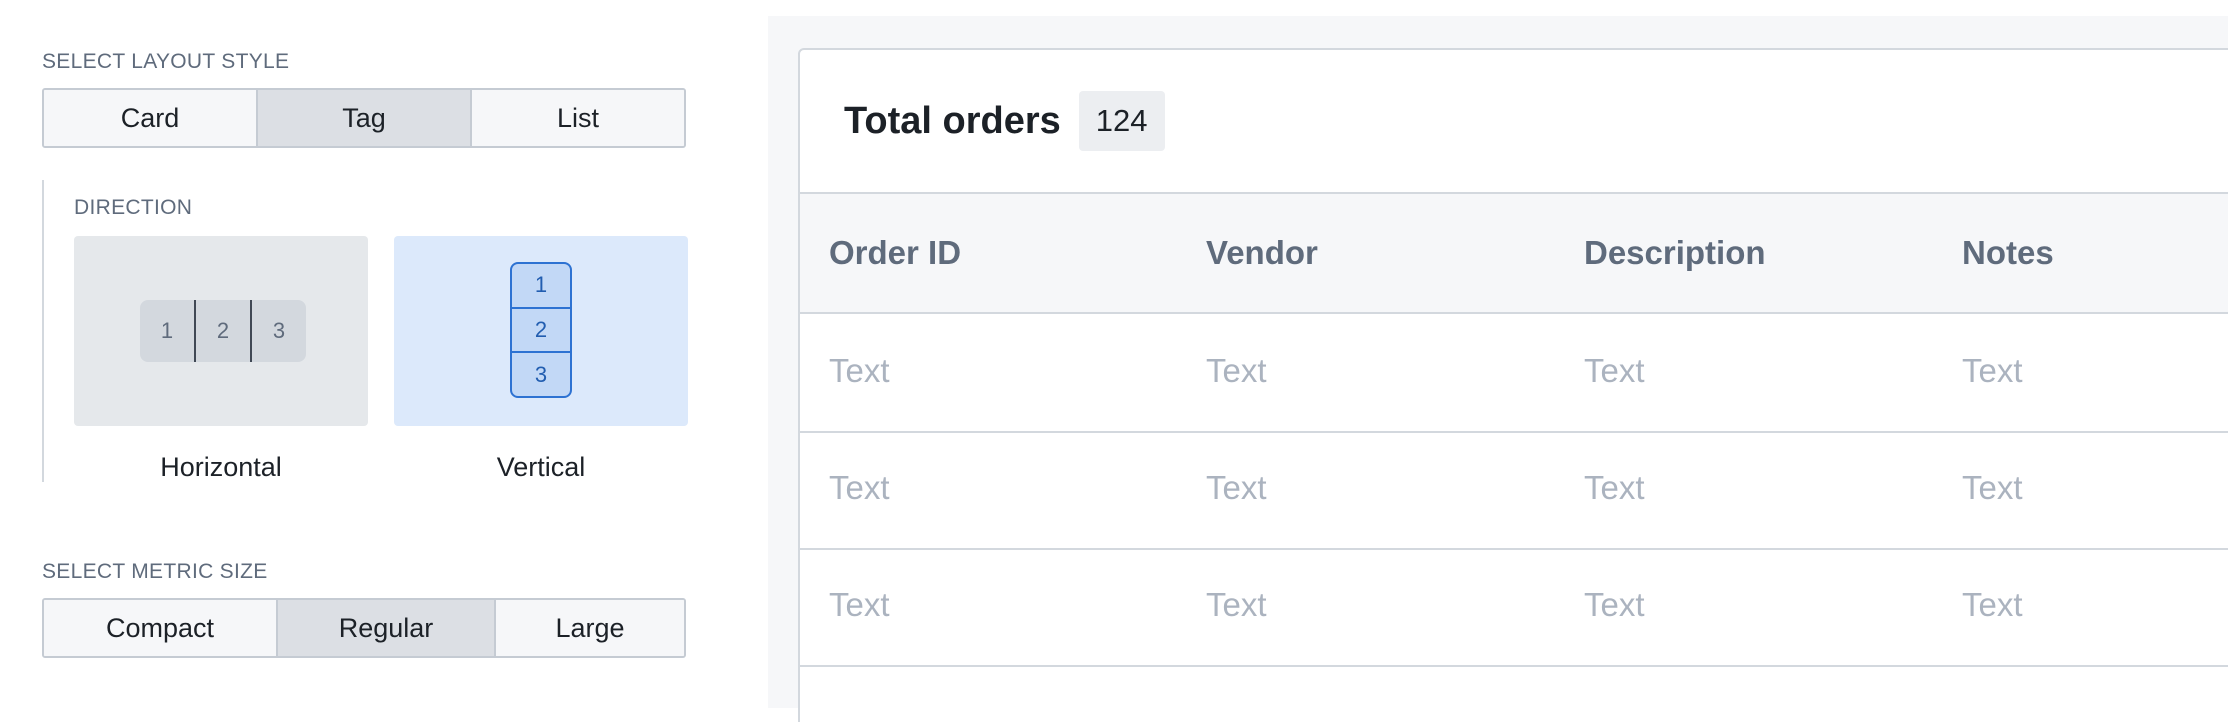 Image resolution: width=2228 pixels, height=722 pixels. What do you see at coordinates (133, 207) in the screenshot?
I see `direction-label: DIRECTION` at bounding box center [133, 207].